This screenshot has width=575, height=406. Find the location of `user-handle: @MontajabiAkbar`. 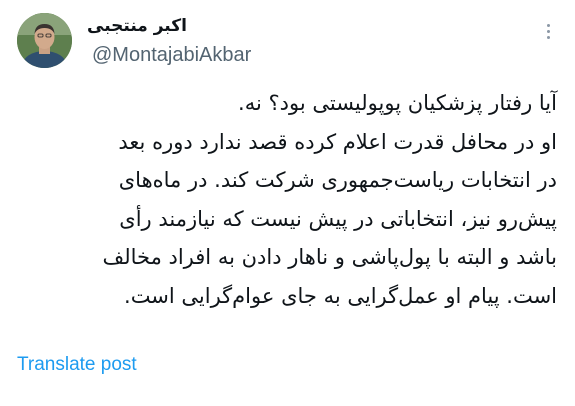

user-handle: @MontajabiAkbar is located at coordinates (171, 55).